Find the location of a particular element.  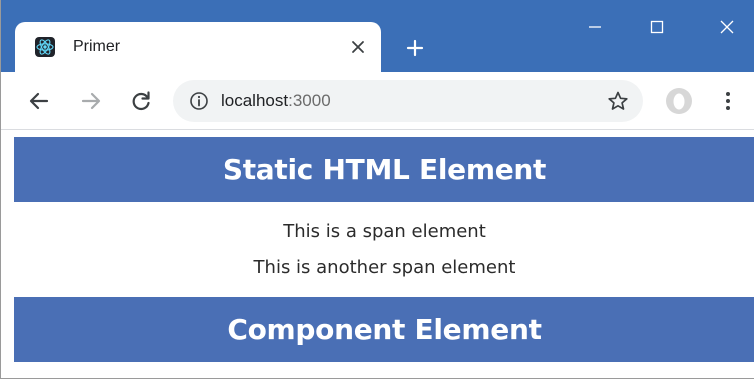

back-button is located at coordinates (39, 101).